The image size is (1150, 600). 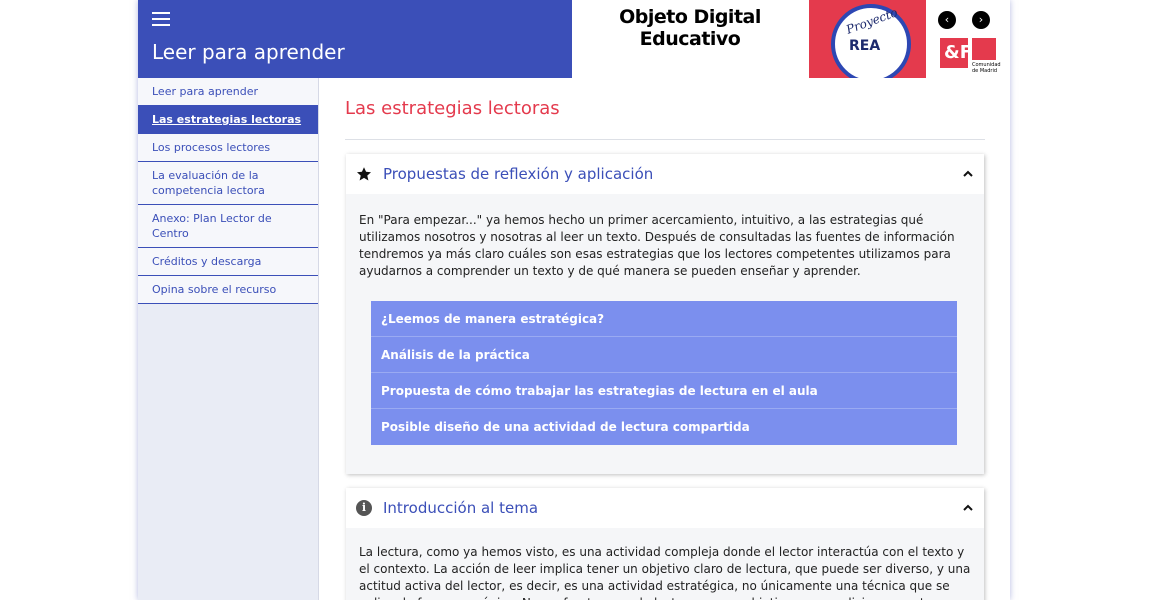 What do you see at coordinates (690, 28) in the screenshot?
I see `oda-title: Objeto Digital Educativo` at bounding box center [690, 28].